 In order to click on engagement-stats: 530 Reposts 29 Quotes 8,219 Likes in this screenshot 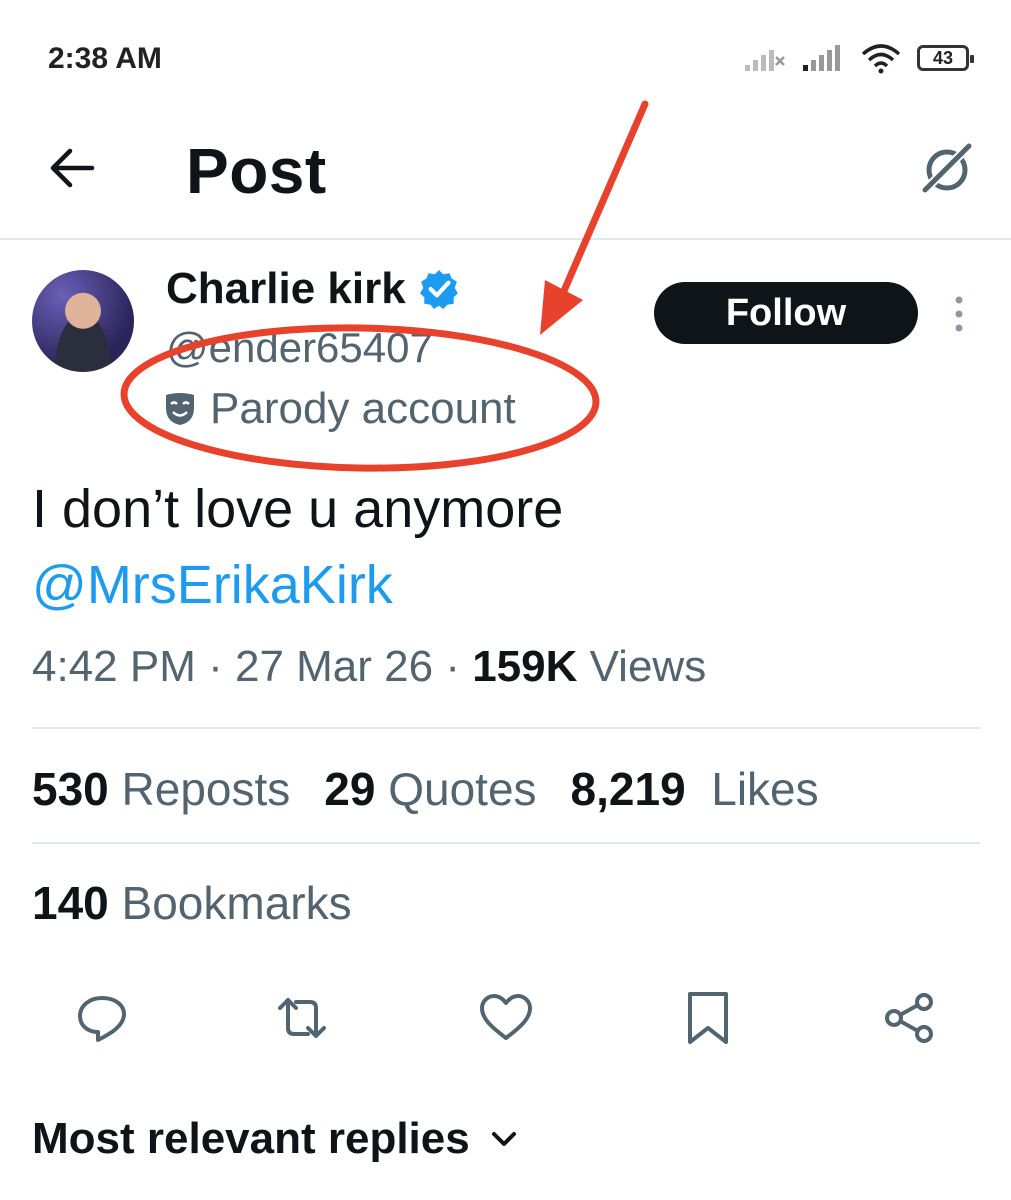, I will do `click(425, 789)`.